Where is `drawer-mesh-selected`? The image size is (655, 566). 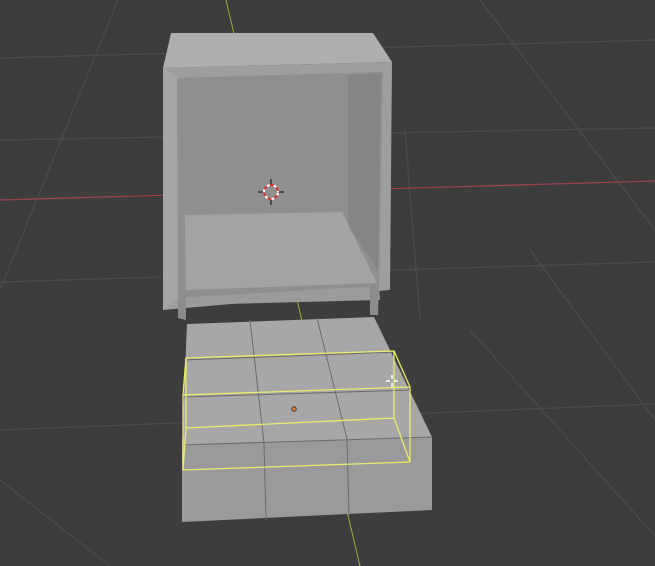
drawer-mesh-selected is located at coordinates (307, 419).